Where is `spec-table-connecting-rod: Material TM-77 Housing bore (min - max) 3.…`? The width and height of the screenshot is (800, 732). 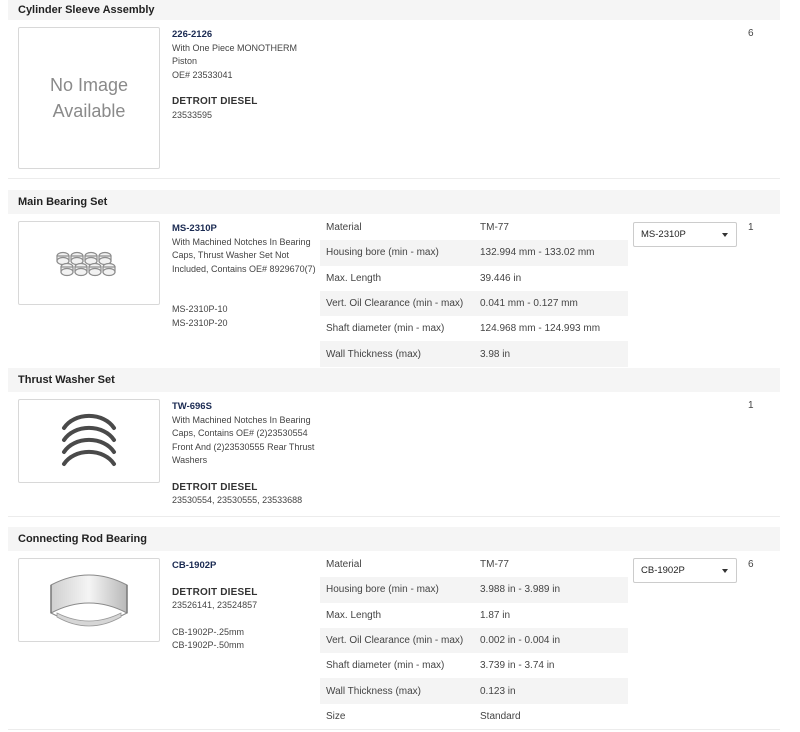
spec-table-connecting-rod: Material TM-77 Housing bore (min - max) 3.… is located at coordinates (474, 640).